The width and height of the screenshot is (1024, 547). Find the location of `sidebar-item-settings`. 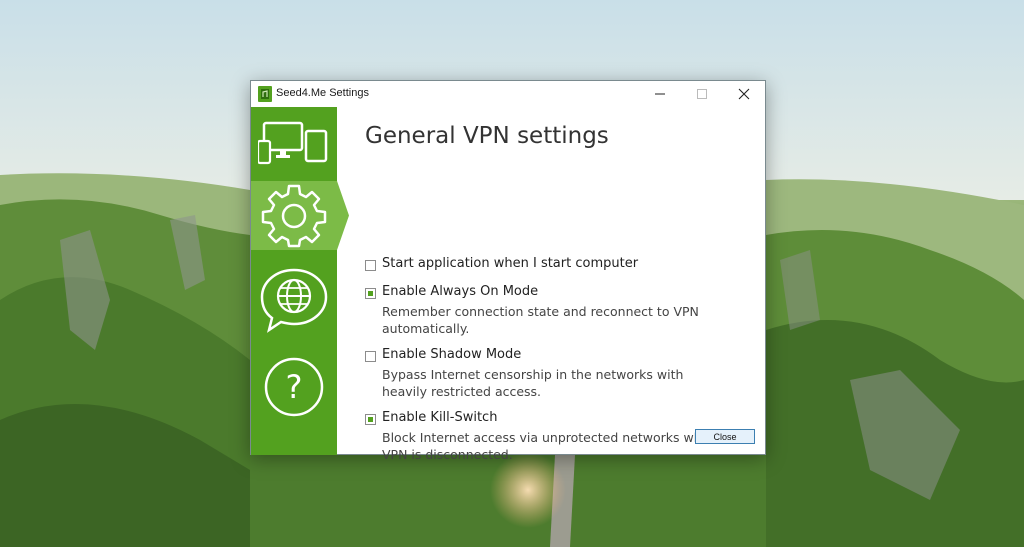

sidebar-item-settings is located at coordinates (294, 215).